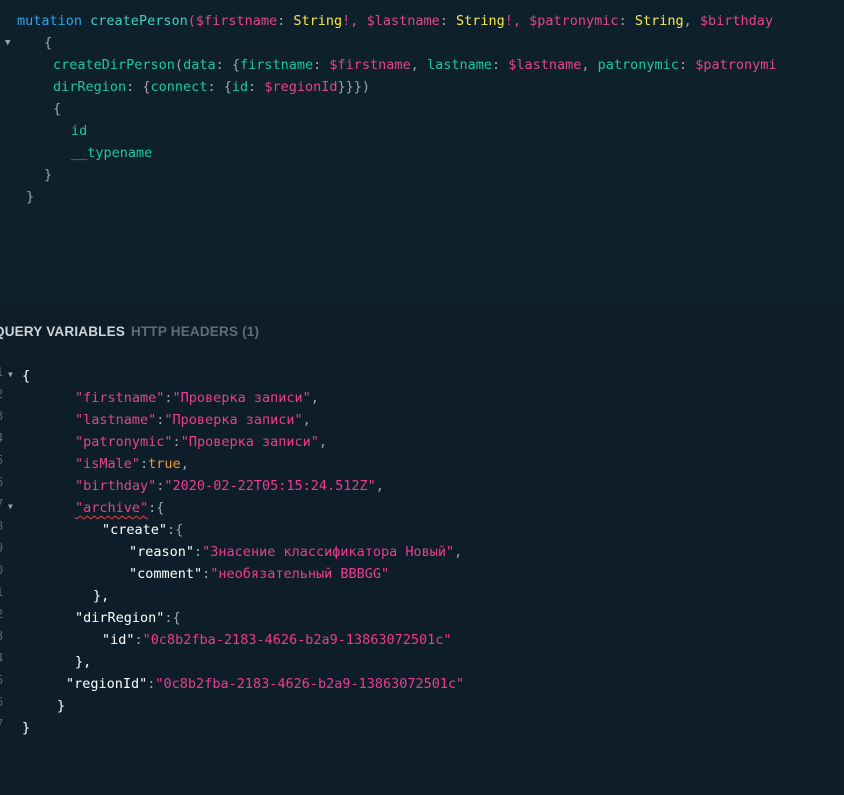 This screenshot has height=795, width=844. I want to click on query-line-9: }, so click(30, 197).